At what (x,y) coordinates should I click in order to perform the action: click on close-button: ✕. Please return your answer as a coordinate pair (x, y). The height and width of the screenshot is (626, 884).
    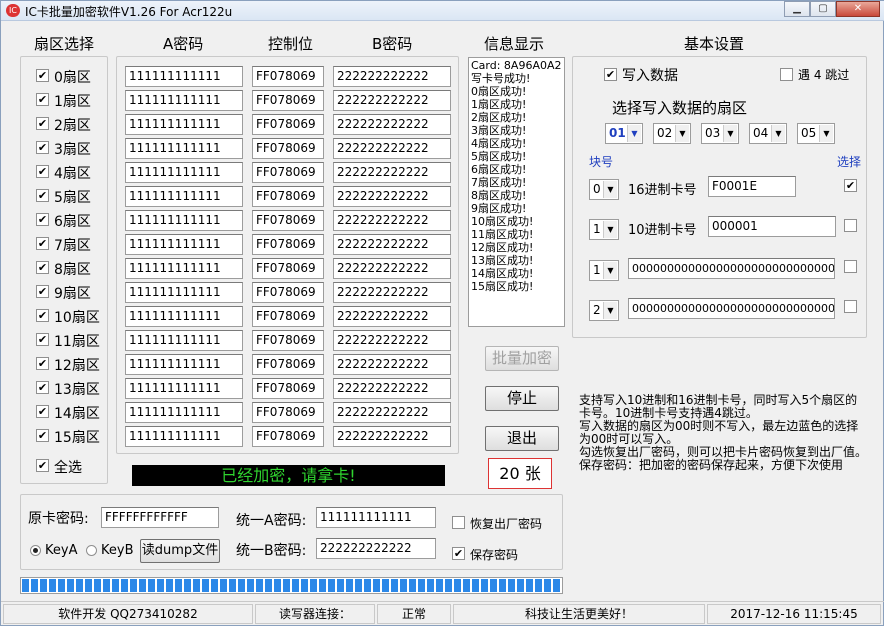
    Looking at the image, I should click on (858, 9).